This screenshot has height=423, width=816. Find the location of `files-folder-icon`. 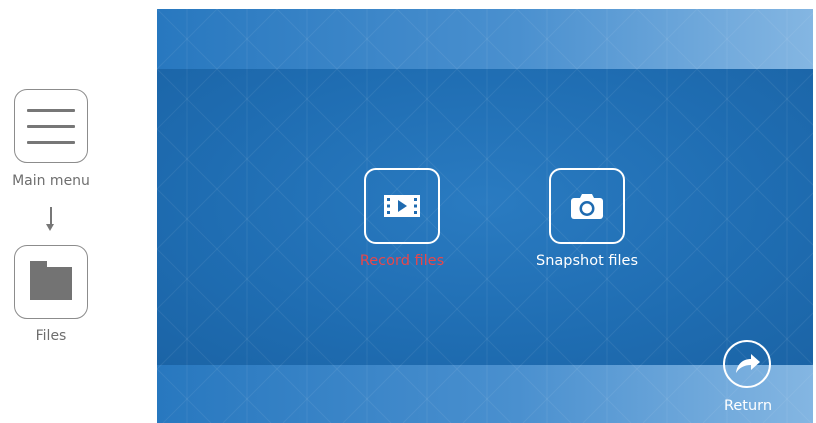

files-folder-icon is located at coordinates (51, 282).